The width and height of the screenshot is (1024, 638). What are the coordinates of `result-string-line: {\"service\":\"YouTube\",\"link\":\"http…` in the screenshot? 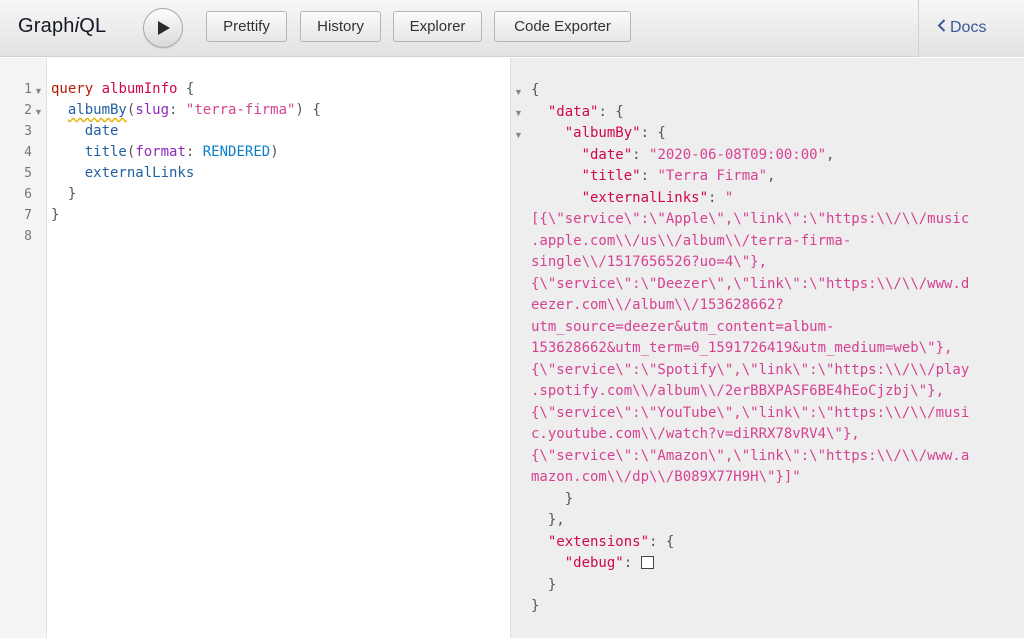 It's located at (750, 412).